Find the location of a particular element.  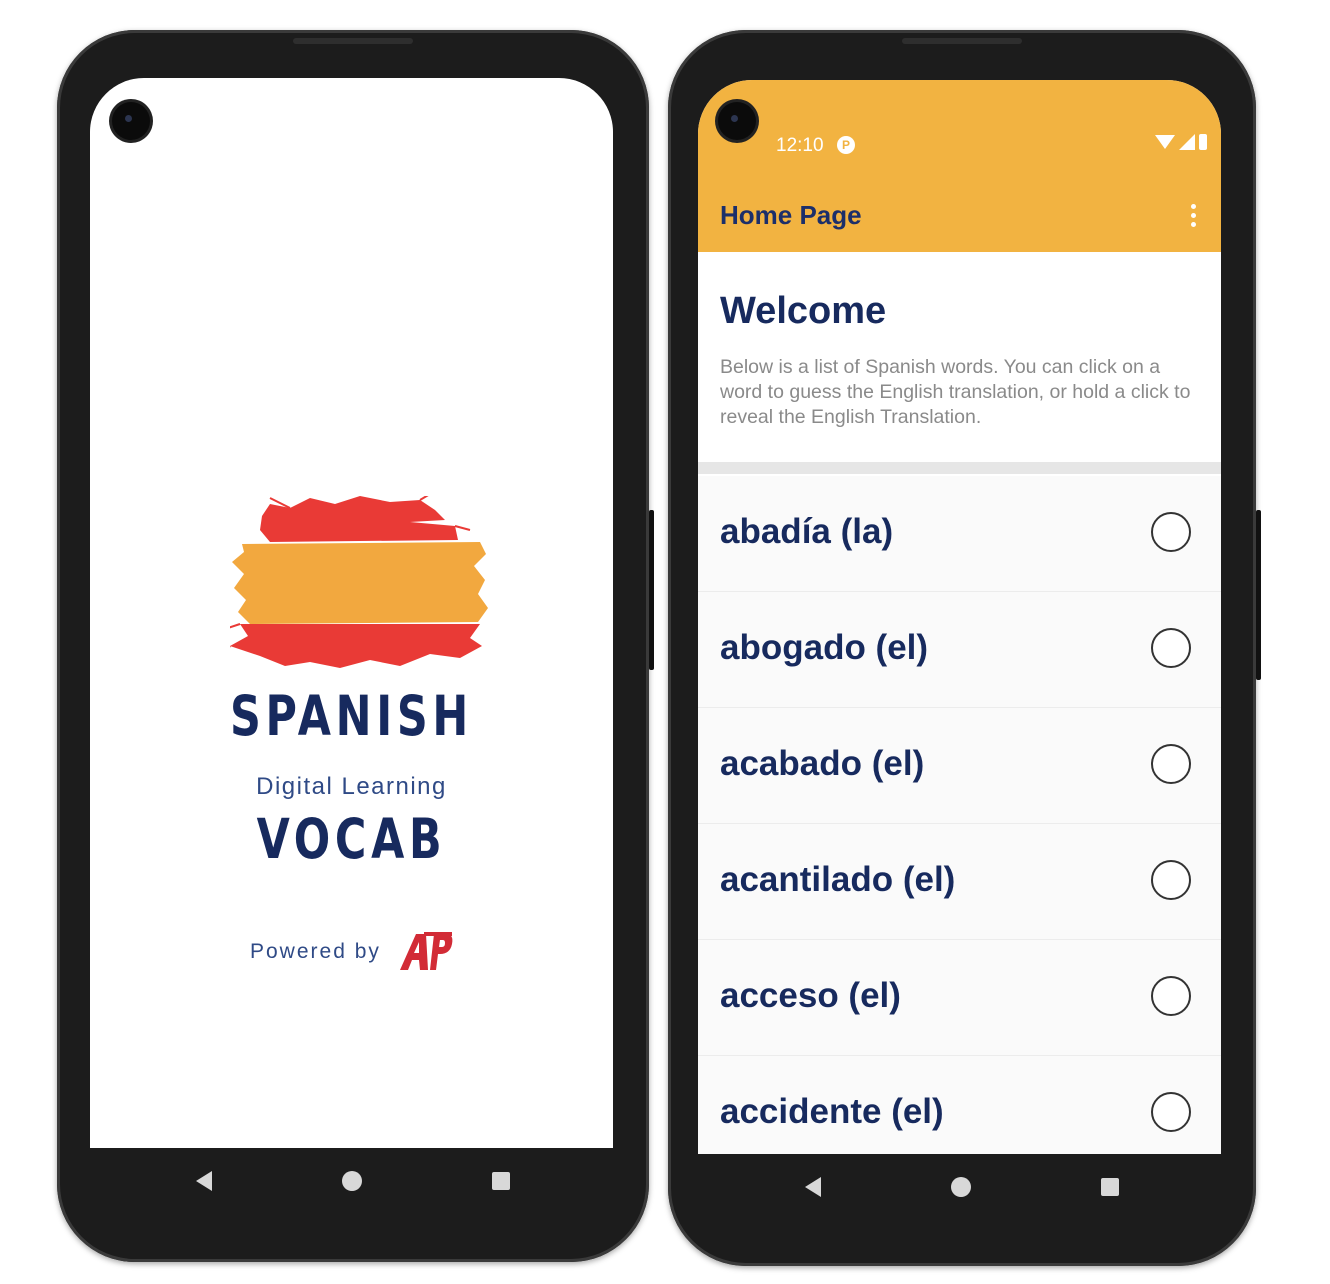

word-item: acceso (el) is located at coordinates (959, 998).